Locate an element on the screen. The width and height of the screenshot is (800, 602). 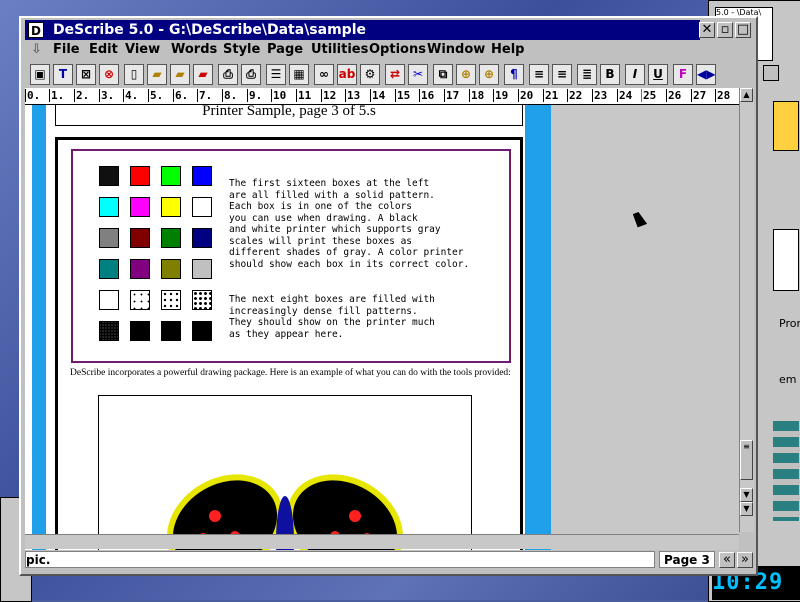
ruler-tick: 2. is located at coordinates (82, 95).